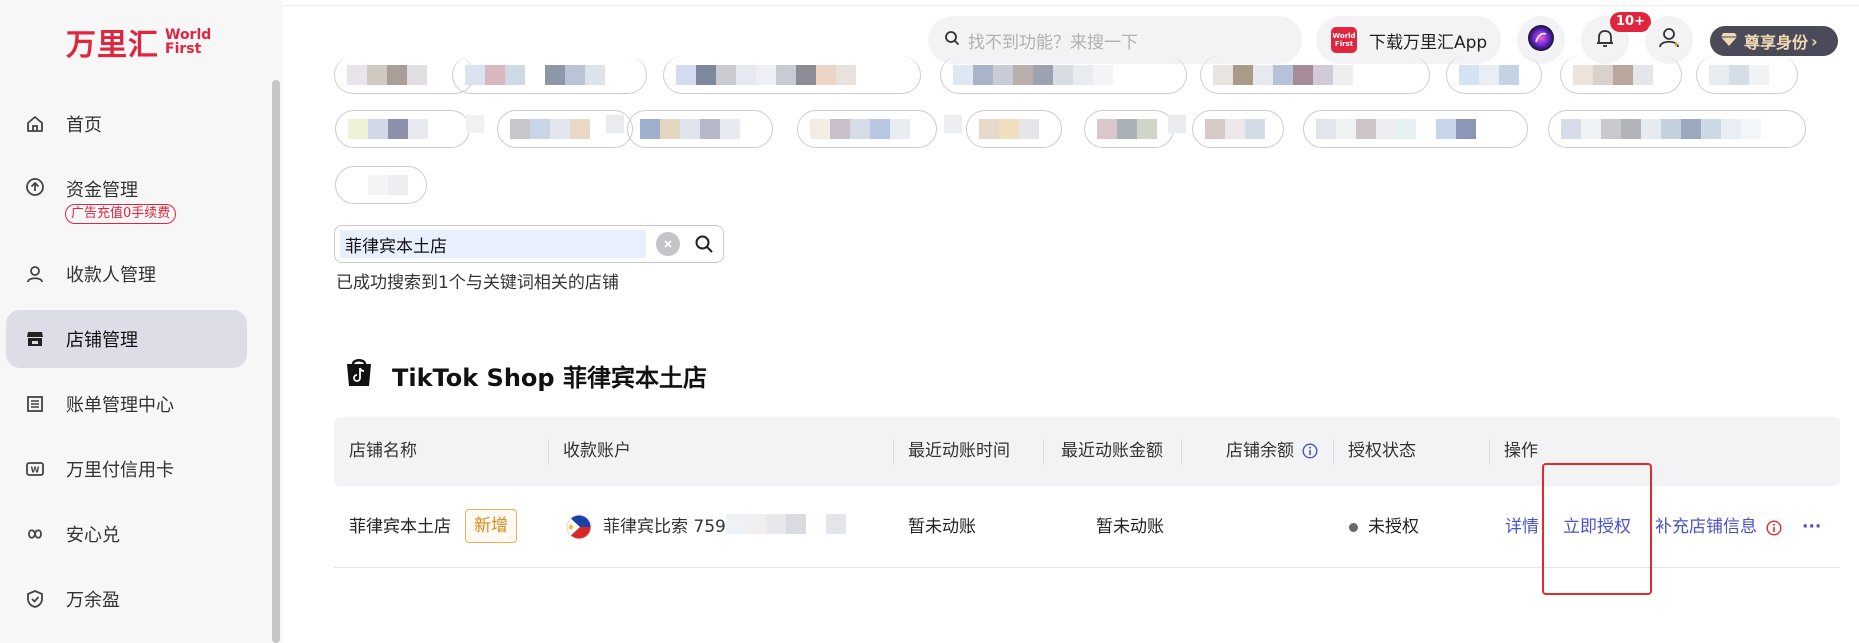  What do you see at coordinates (120, 405) in the screenshot?
I see `sidebar-item-label: 账单管理中心` at bounding box center [120, 405].